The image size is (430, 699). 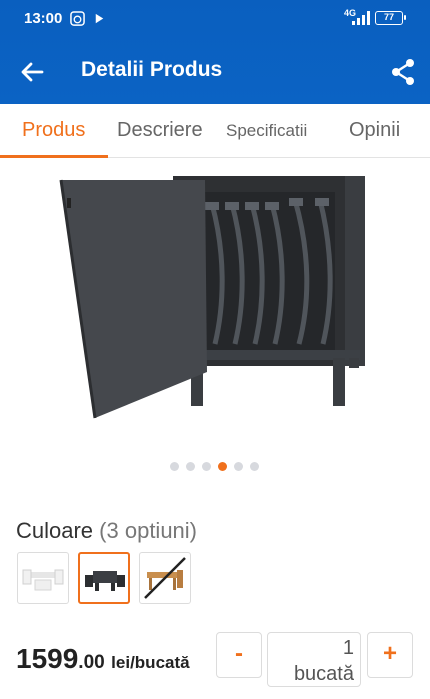 What do you see at coordinates (55, 530) in the screenshot?
I see `color-label-text: Culoare` at bounding box center [55, 530].